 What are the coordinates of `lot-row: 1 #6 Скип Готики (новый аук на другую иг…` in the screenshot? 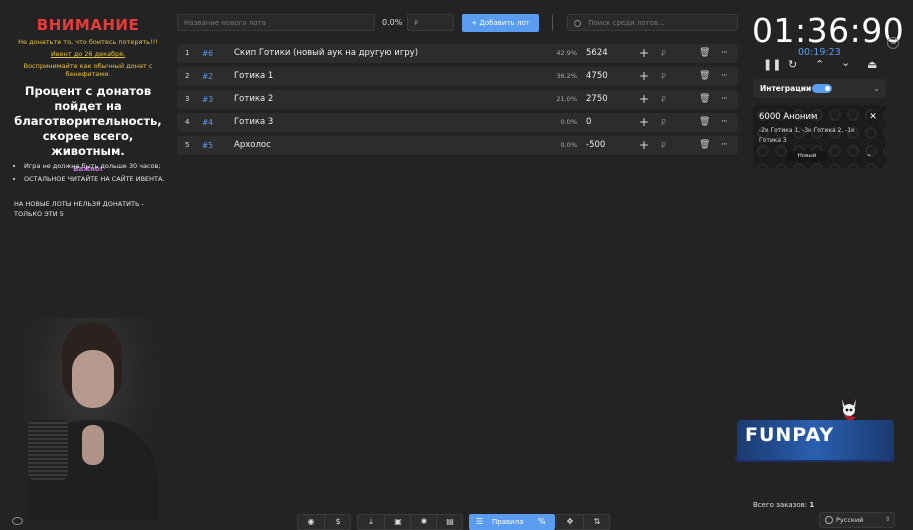 It's located at (457, 53).